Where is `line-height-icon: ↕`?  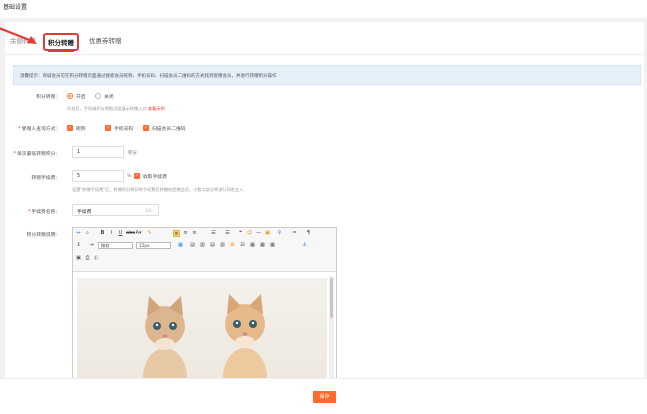 line-height-icon: ↕ is located at coordinates (78, 245).